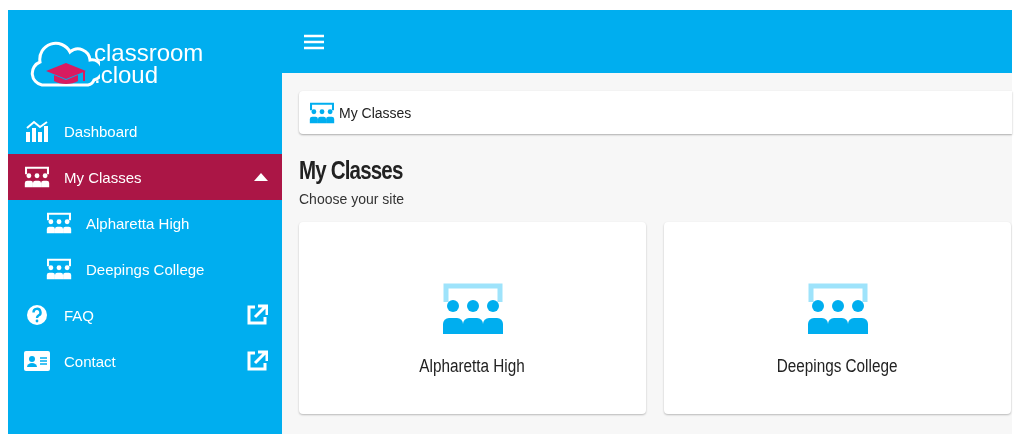 This screenshot has height=434, width=1014. Describe the element at coordinates (472, 366) in the screenshot. I see `site-name: Alpharetta High` at that location.